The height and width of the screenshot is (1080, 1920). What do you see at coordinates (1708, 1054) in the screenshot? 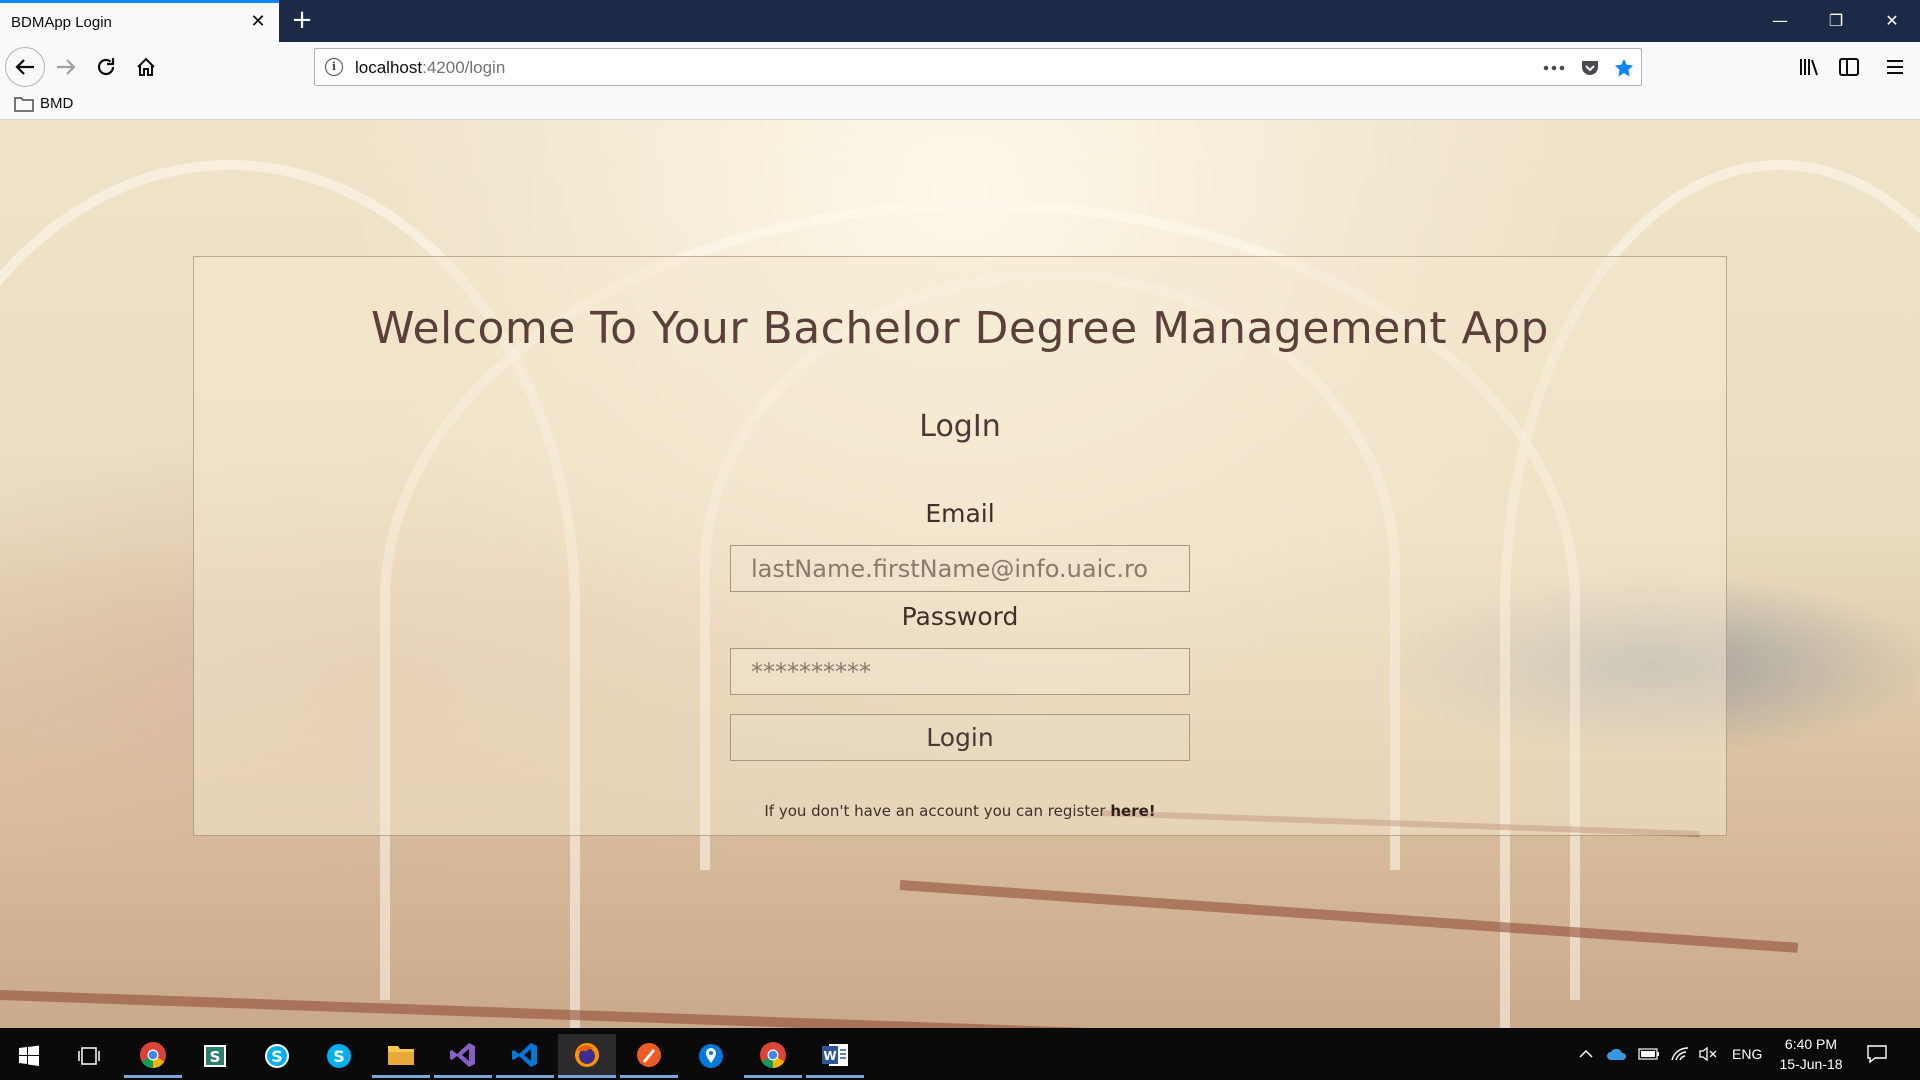
I see `volume-muted-icon` at bounding box center [1708, 1054].